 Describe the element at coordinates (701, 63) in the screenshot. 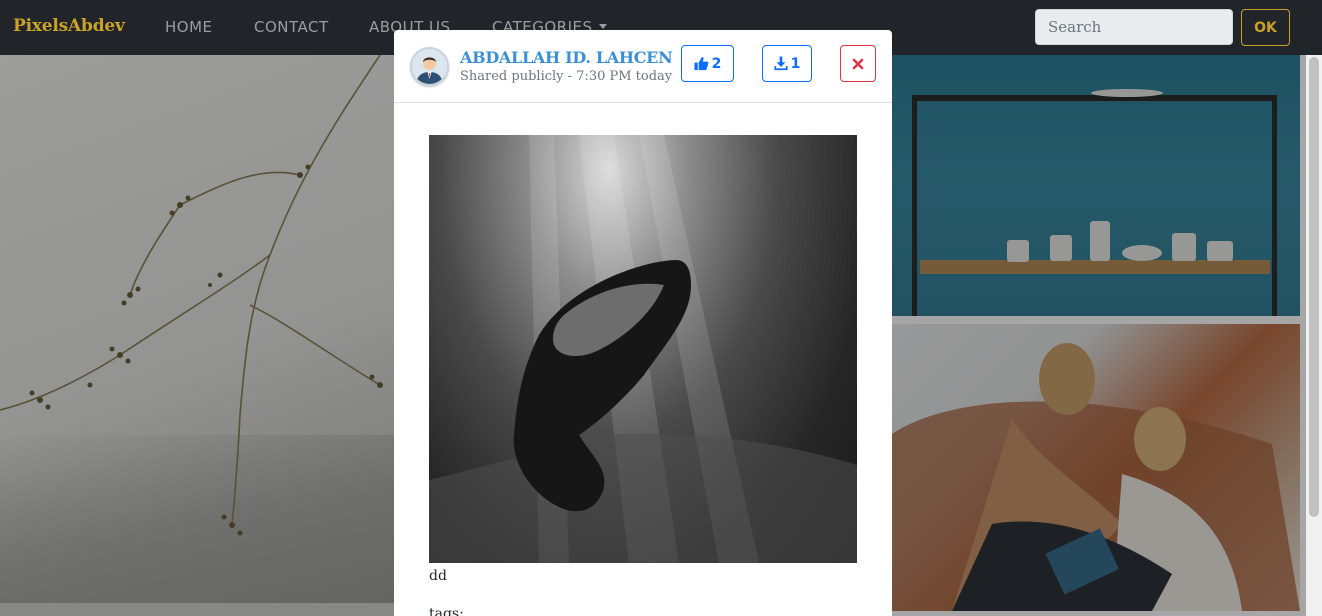

I see `thumbs-up-icon` at that location.